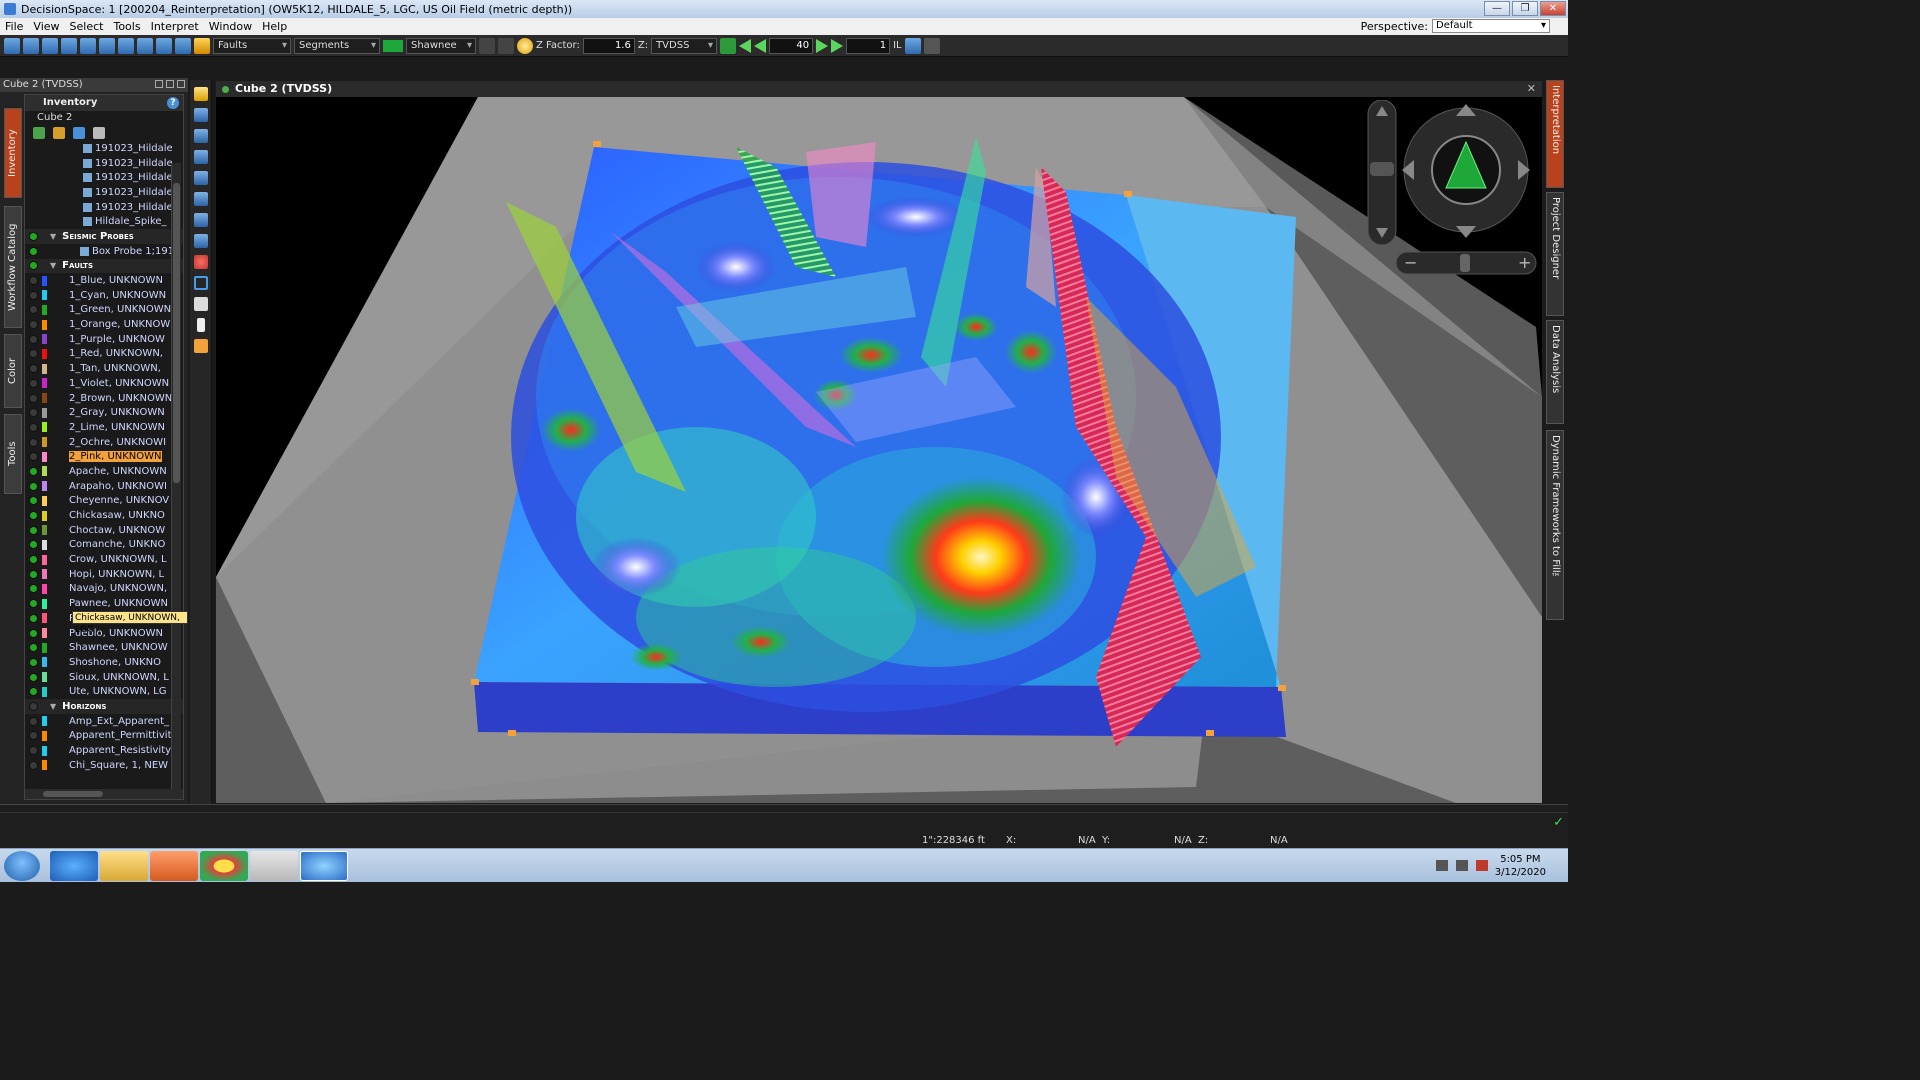 This screenshot has height=1080, width=1920. Describe the element at coordinates (1520, 866) in the screenshot. I see `clock: 5:05 PM 3/12/2020` at that location.